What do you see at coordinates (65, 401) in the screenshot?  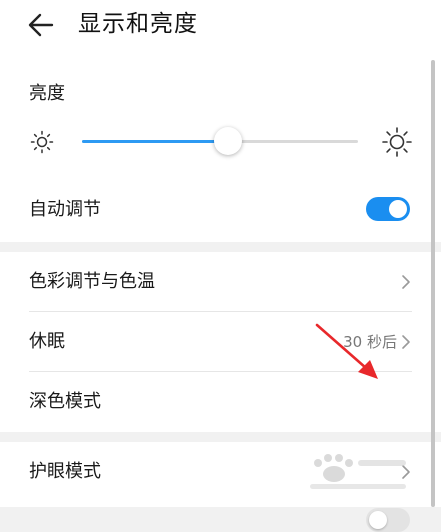 I see `dark-mode-label: 深色模式` at bounding box center [65, 401].